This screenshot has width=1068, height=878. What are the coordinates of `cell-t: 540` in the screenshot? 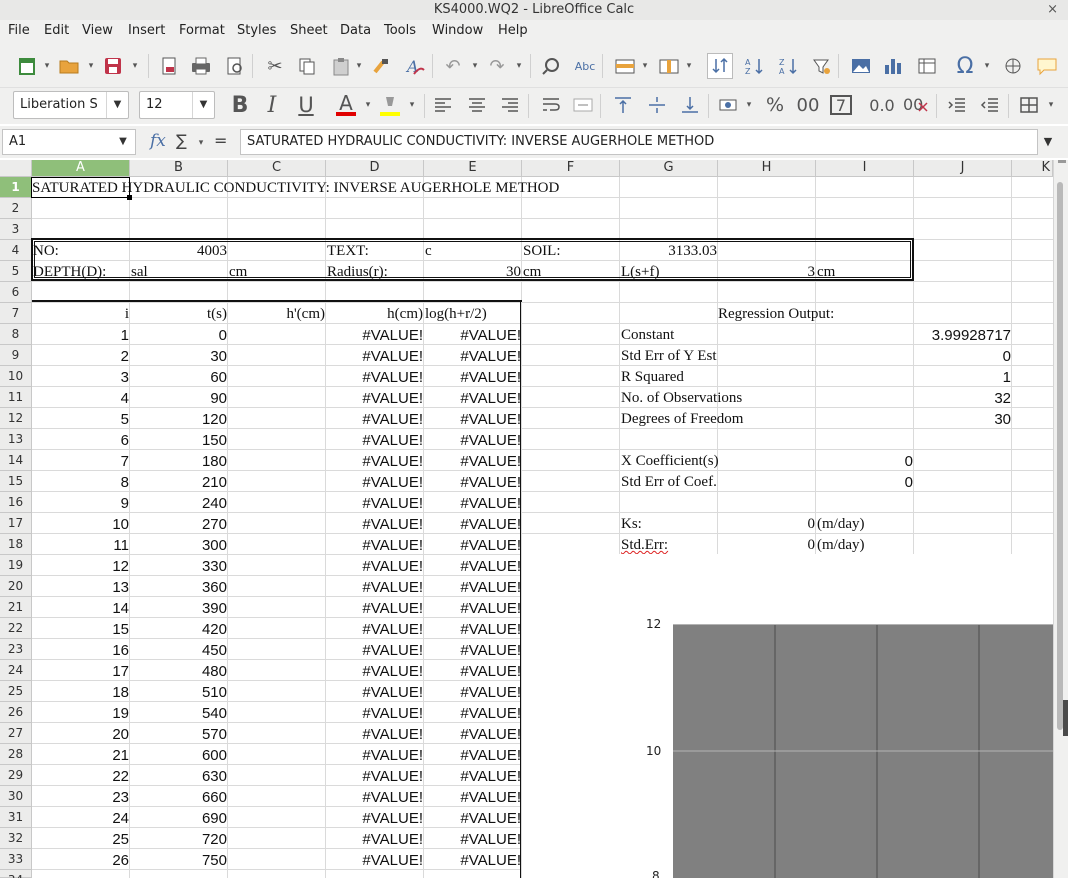 It's located at (178, 713).